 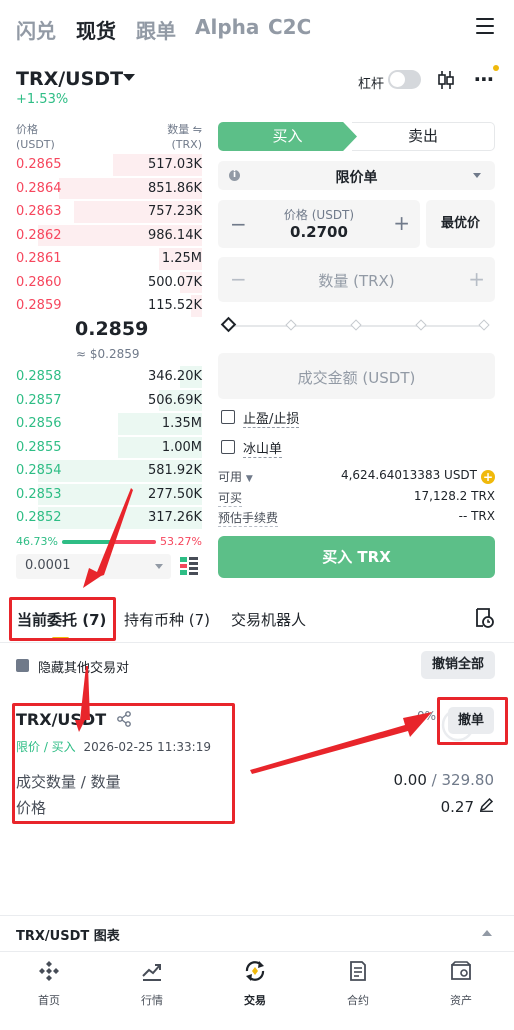 I want to click on tp-sl-label: 止盈/止损, so click(x=271, y=418).